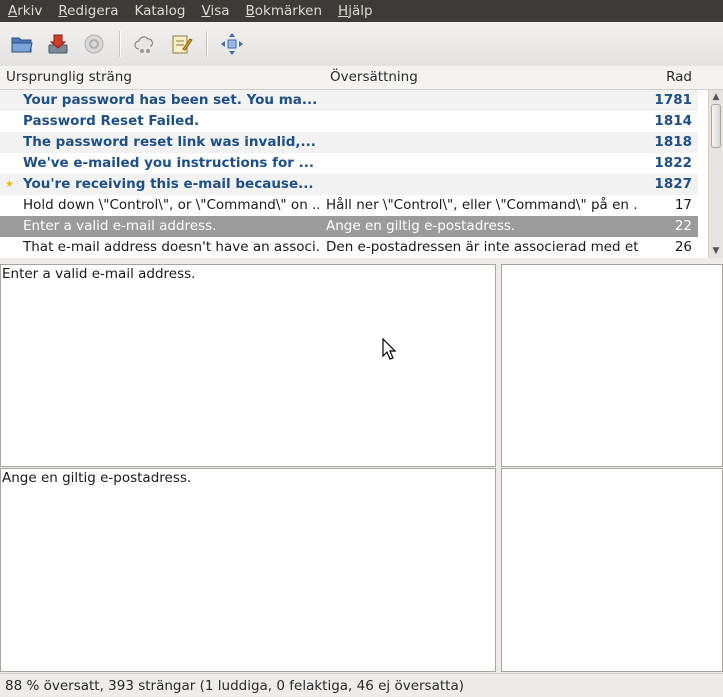  I want to click on column-line: Rad, so click(679, 77).